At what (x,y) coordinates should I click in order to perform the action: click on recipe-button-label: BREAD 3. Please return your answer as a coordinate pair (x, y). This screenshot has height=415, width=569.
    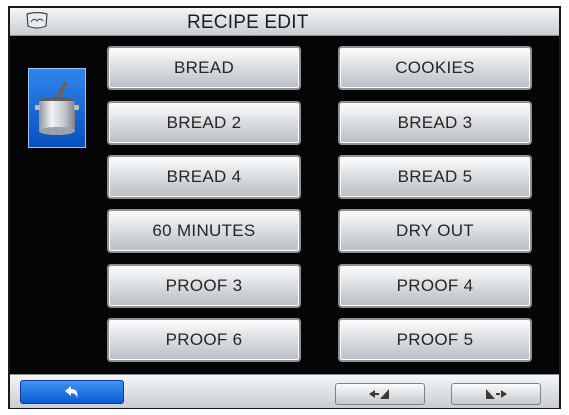
    Looking at the image, I should click on (435, 122).